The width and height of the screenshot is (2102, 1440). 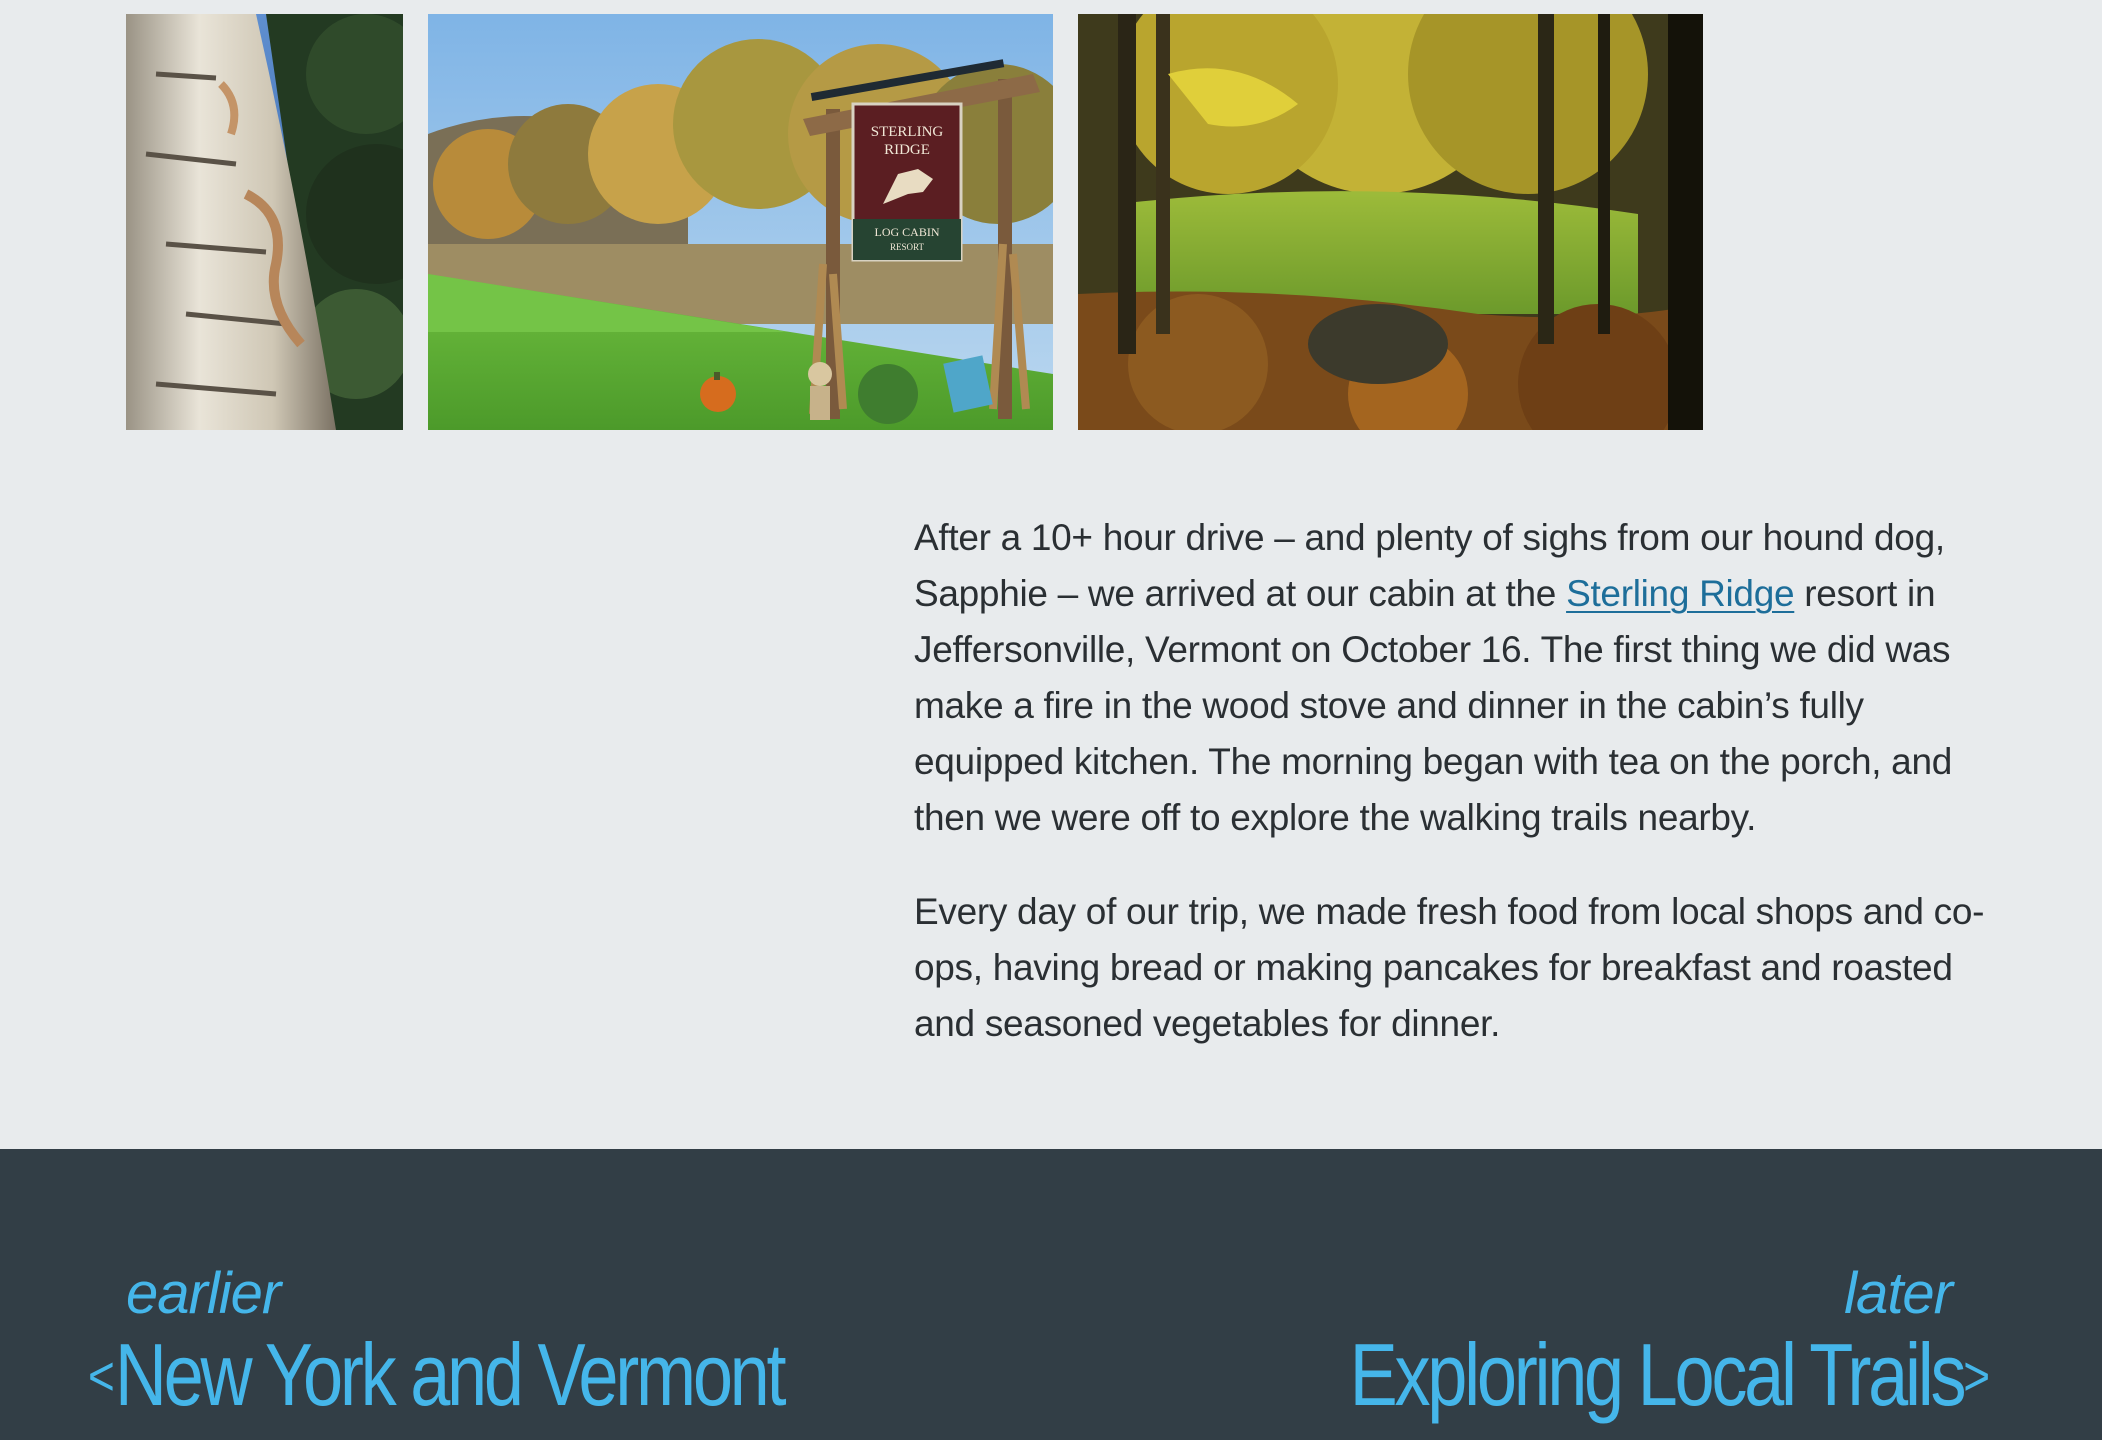 What do you see at coordinates (101, 1375) in the screenshot?
I see `chevron-left-icon: <` at bounding box center [101, 1375].